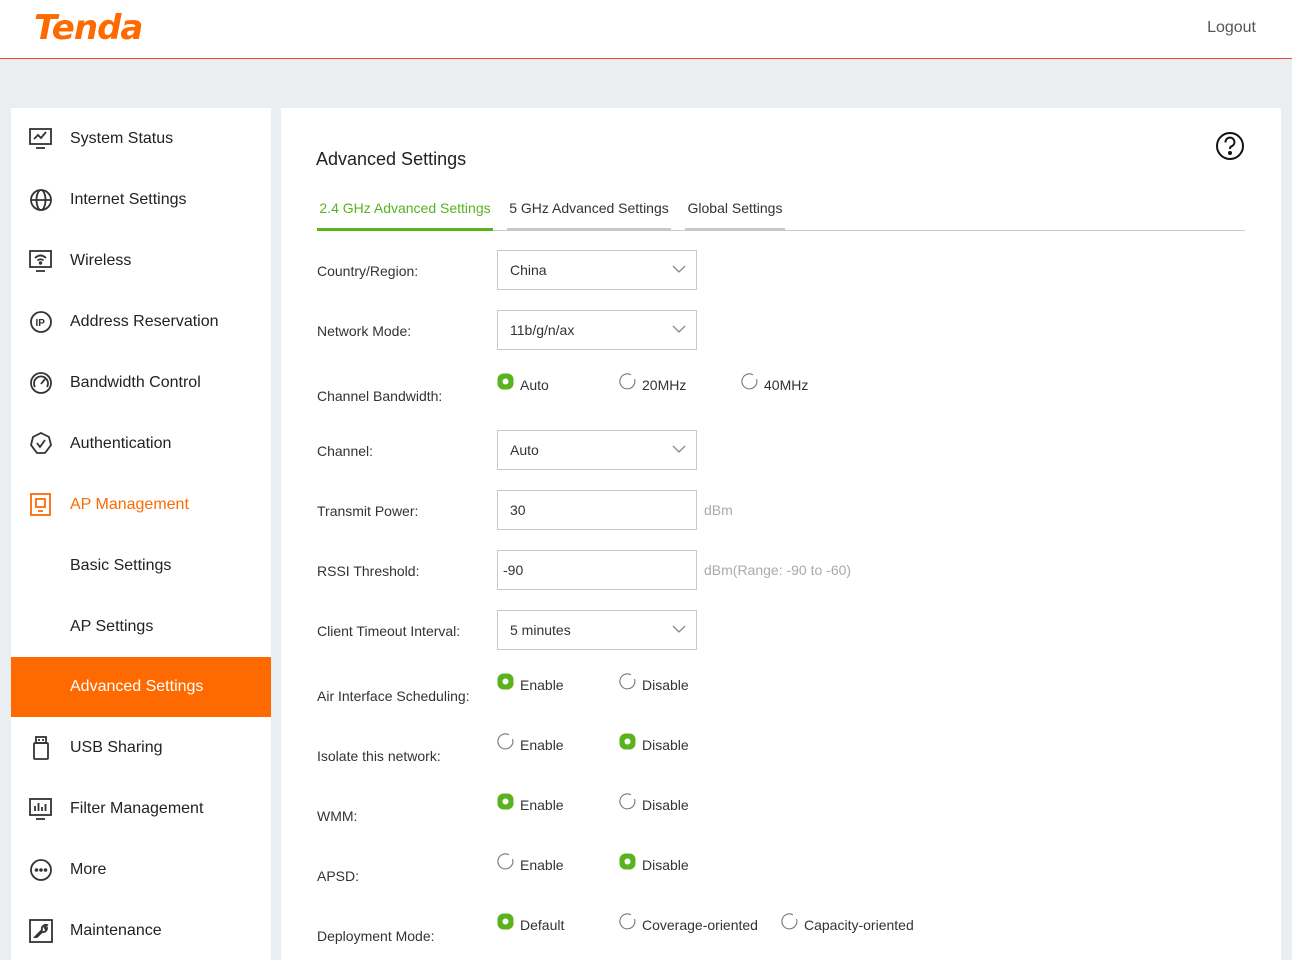 The width and height of the screenshot is (1292, 960). I want to click on apsd-disable-radio: Disable, so click(654, 863).